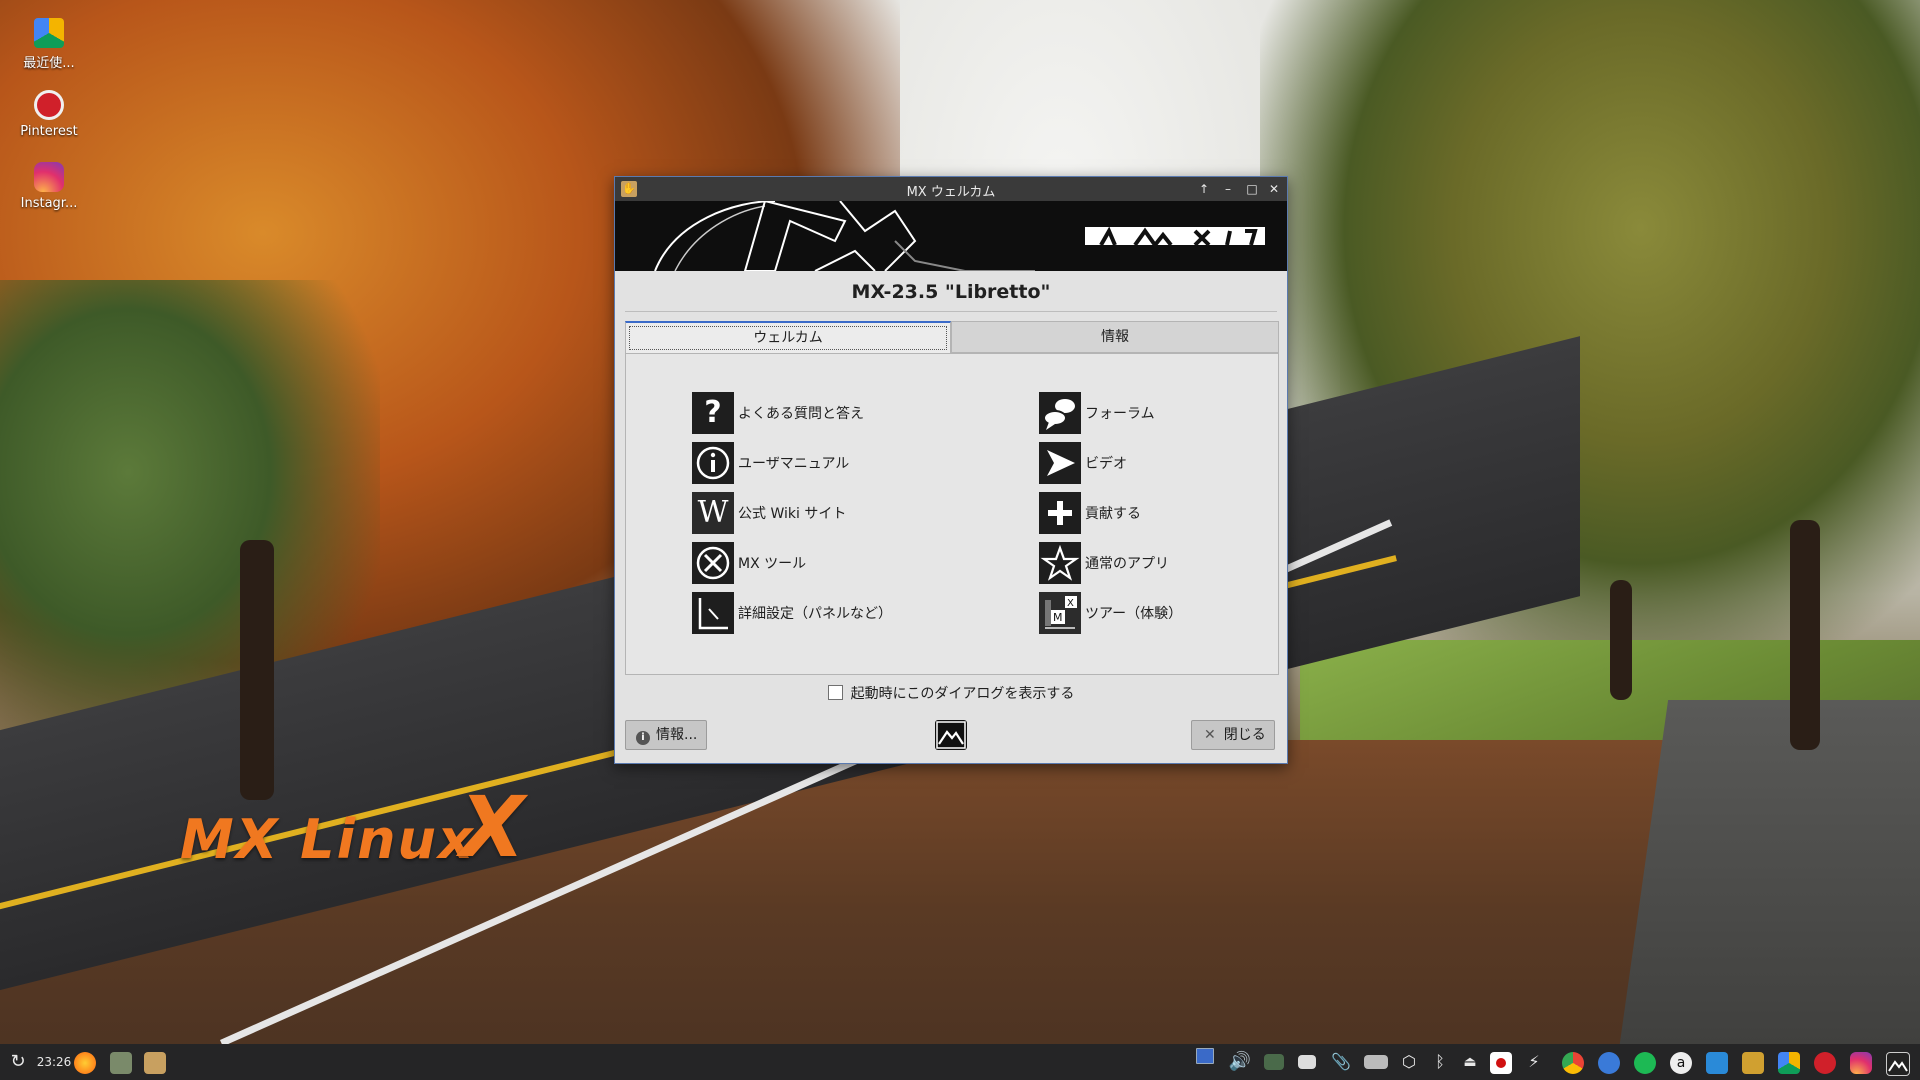 The width and height of the screenshot is (1920, 1080). What do you see at coordinates (960, 1062) in the screenshot?
I see `taskbar: ↻ 23:26 🔊 📎 ⬡ ᛒ ⏏ ⚡ a` at bounding box center [960, 1062].